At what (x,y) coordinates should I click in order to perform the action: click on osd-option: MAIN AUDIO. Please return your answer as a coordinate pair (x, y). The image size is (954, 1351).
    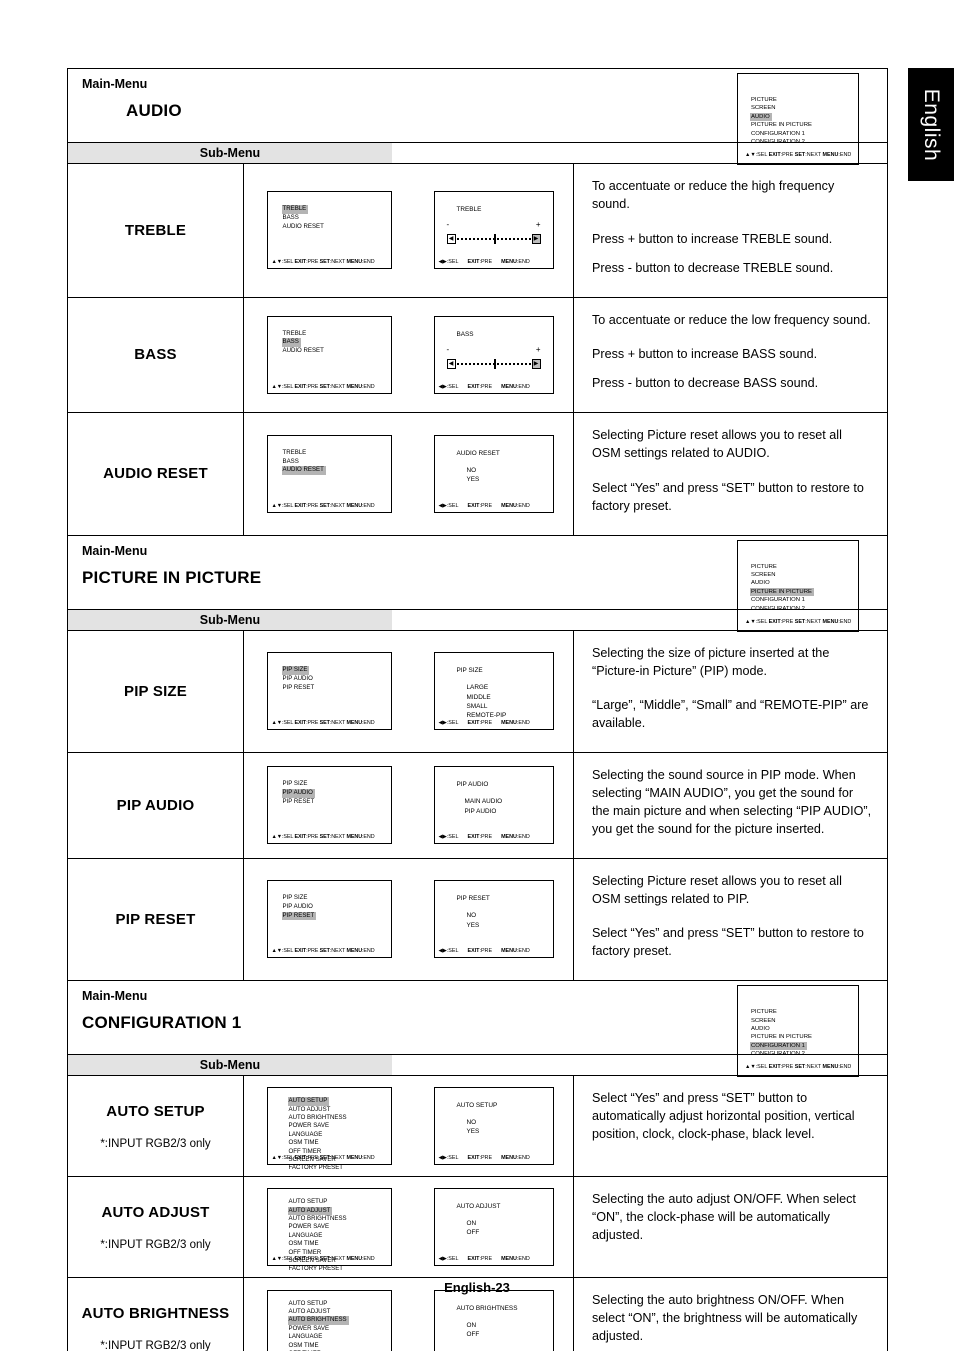
    Looking at the image, I should click on (484, 801).